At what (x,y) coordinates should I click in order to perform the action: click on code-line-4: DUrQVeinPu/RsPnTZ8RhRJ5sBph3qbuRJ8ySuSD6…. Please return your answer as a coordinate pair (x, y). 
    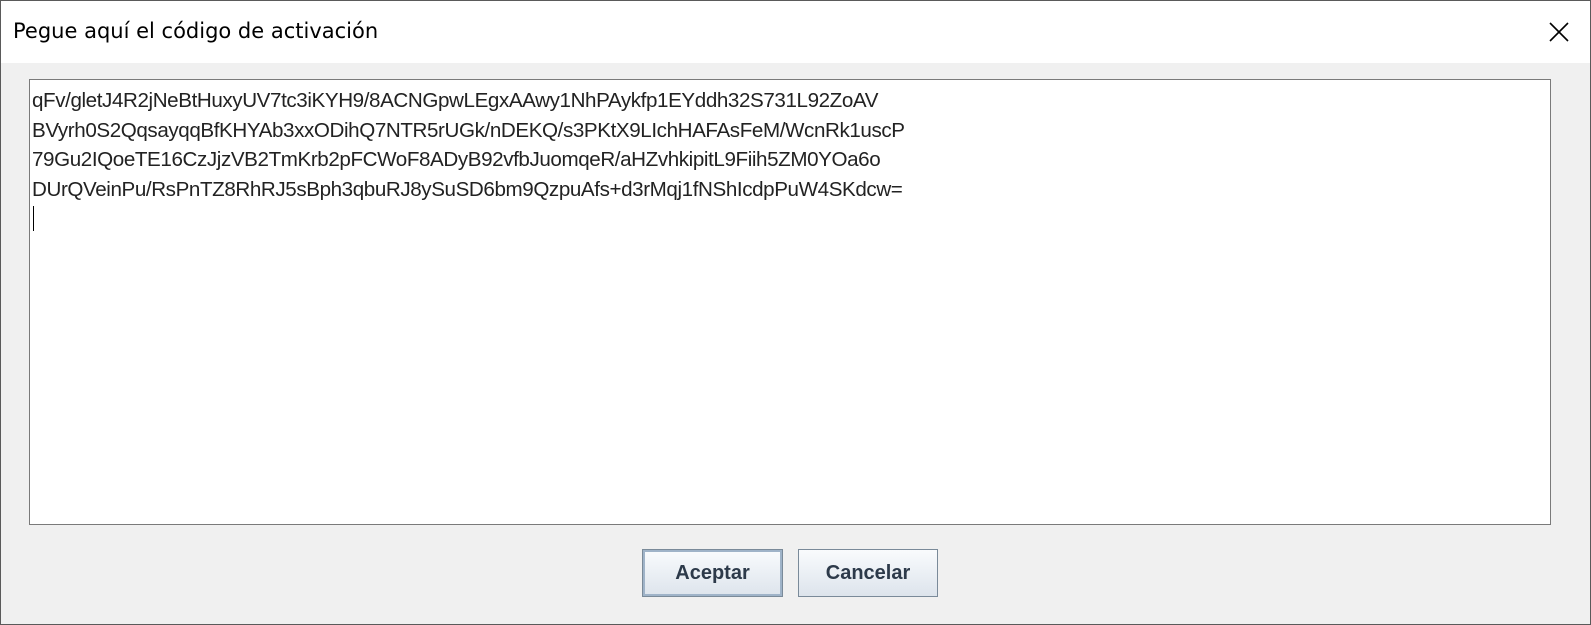
    Looking at the image, I should click on (467, 189).